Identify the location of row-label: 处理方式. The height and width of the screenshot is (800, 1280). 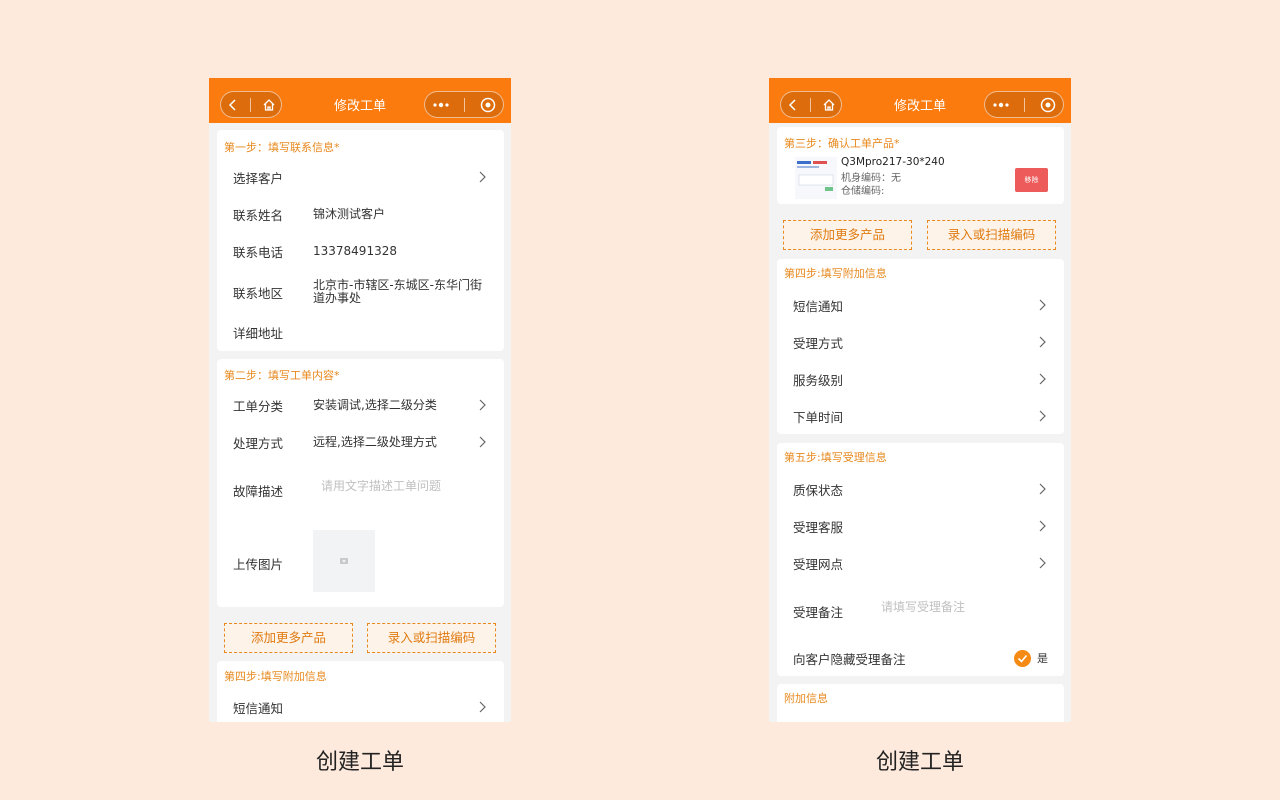
(258, 443).